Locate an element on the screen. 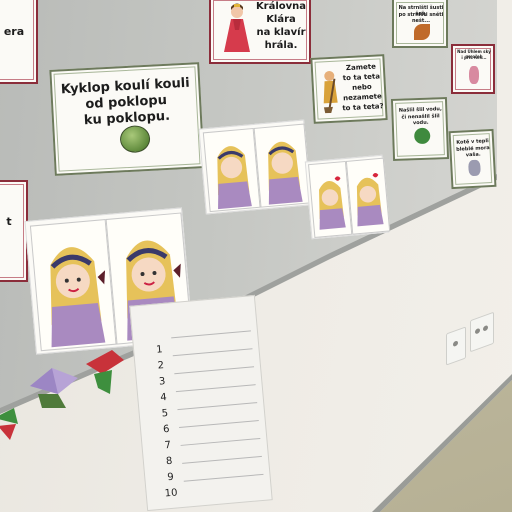 This screenshot has height=512, width=512. figure-icon is located at coordinates (474, 75).